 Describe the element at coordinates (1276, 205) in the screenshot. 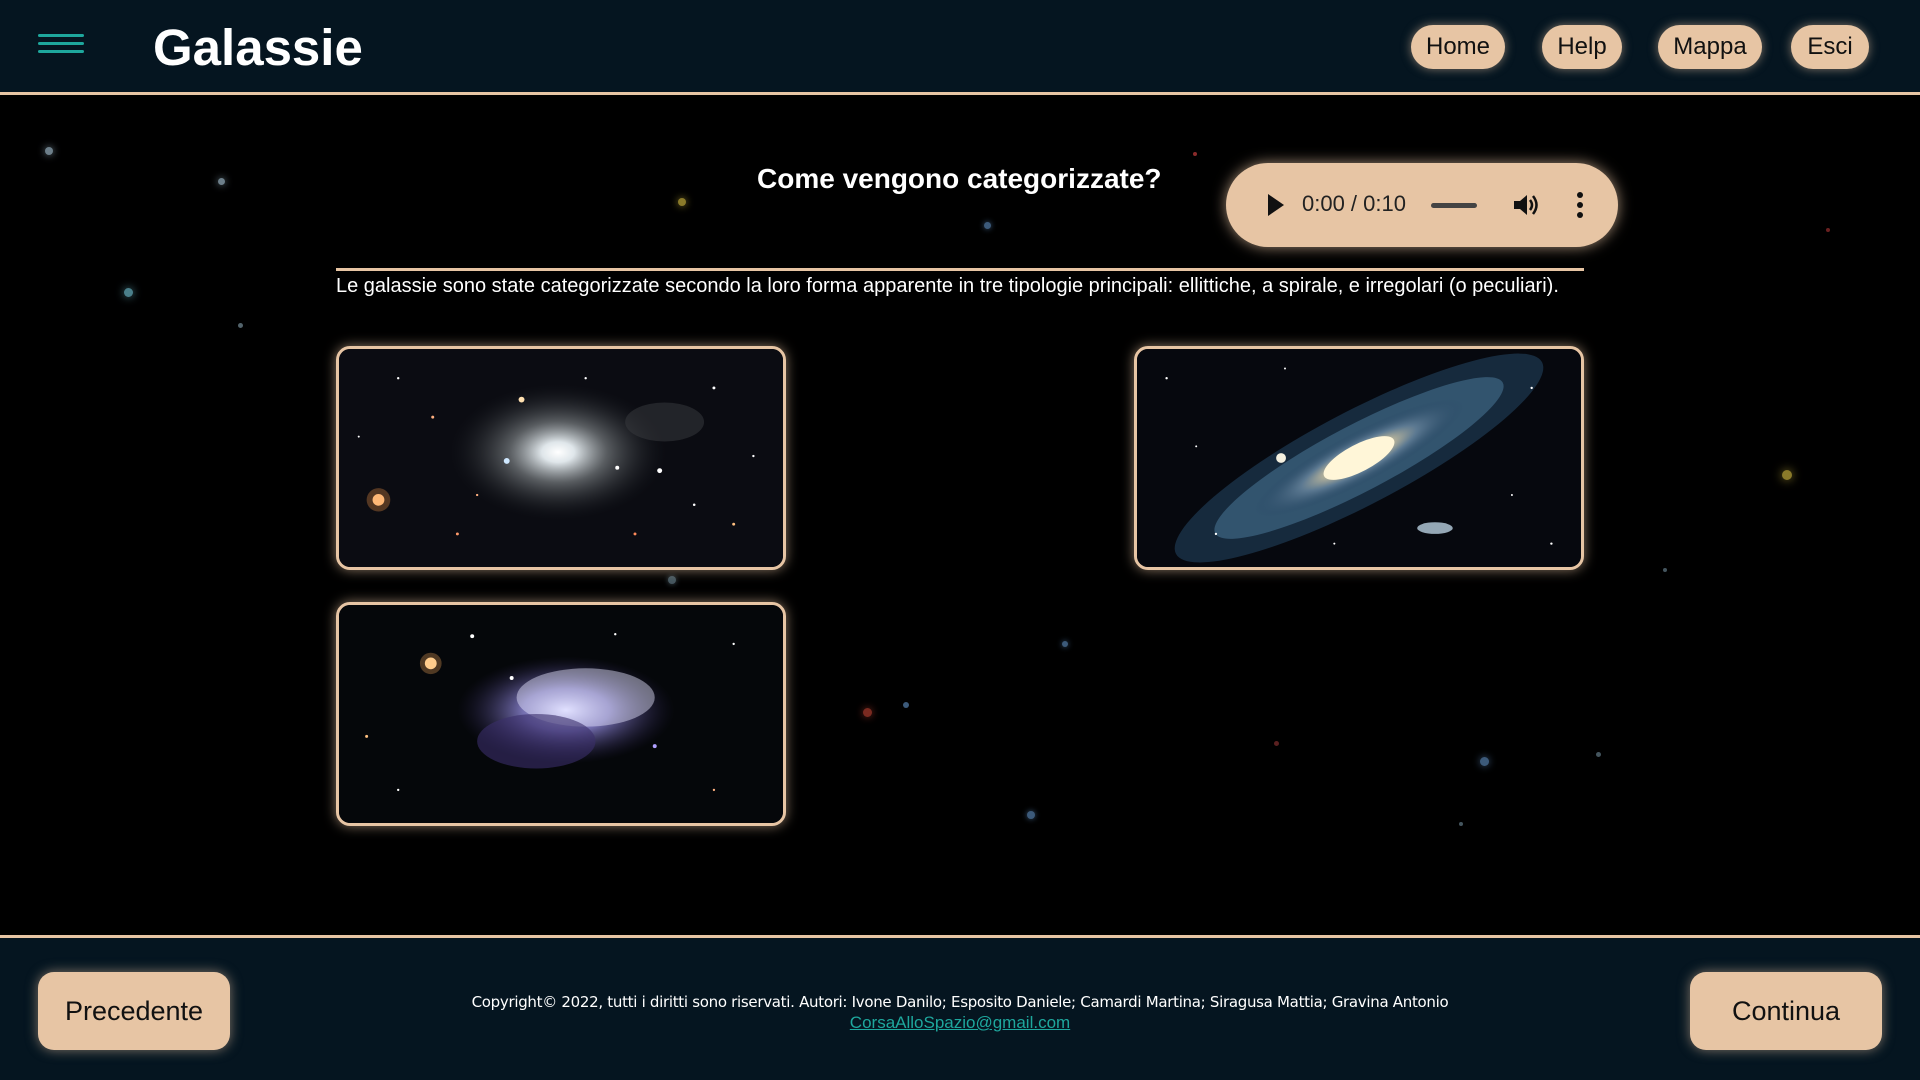

I see `play-icon` at that location.